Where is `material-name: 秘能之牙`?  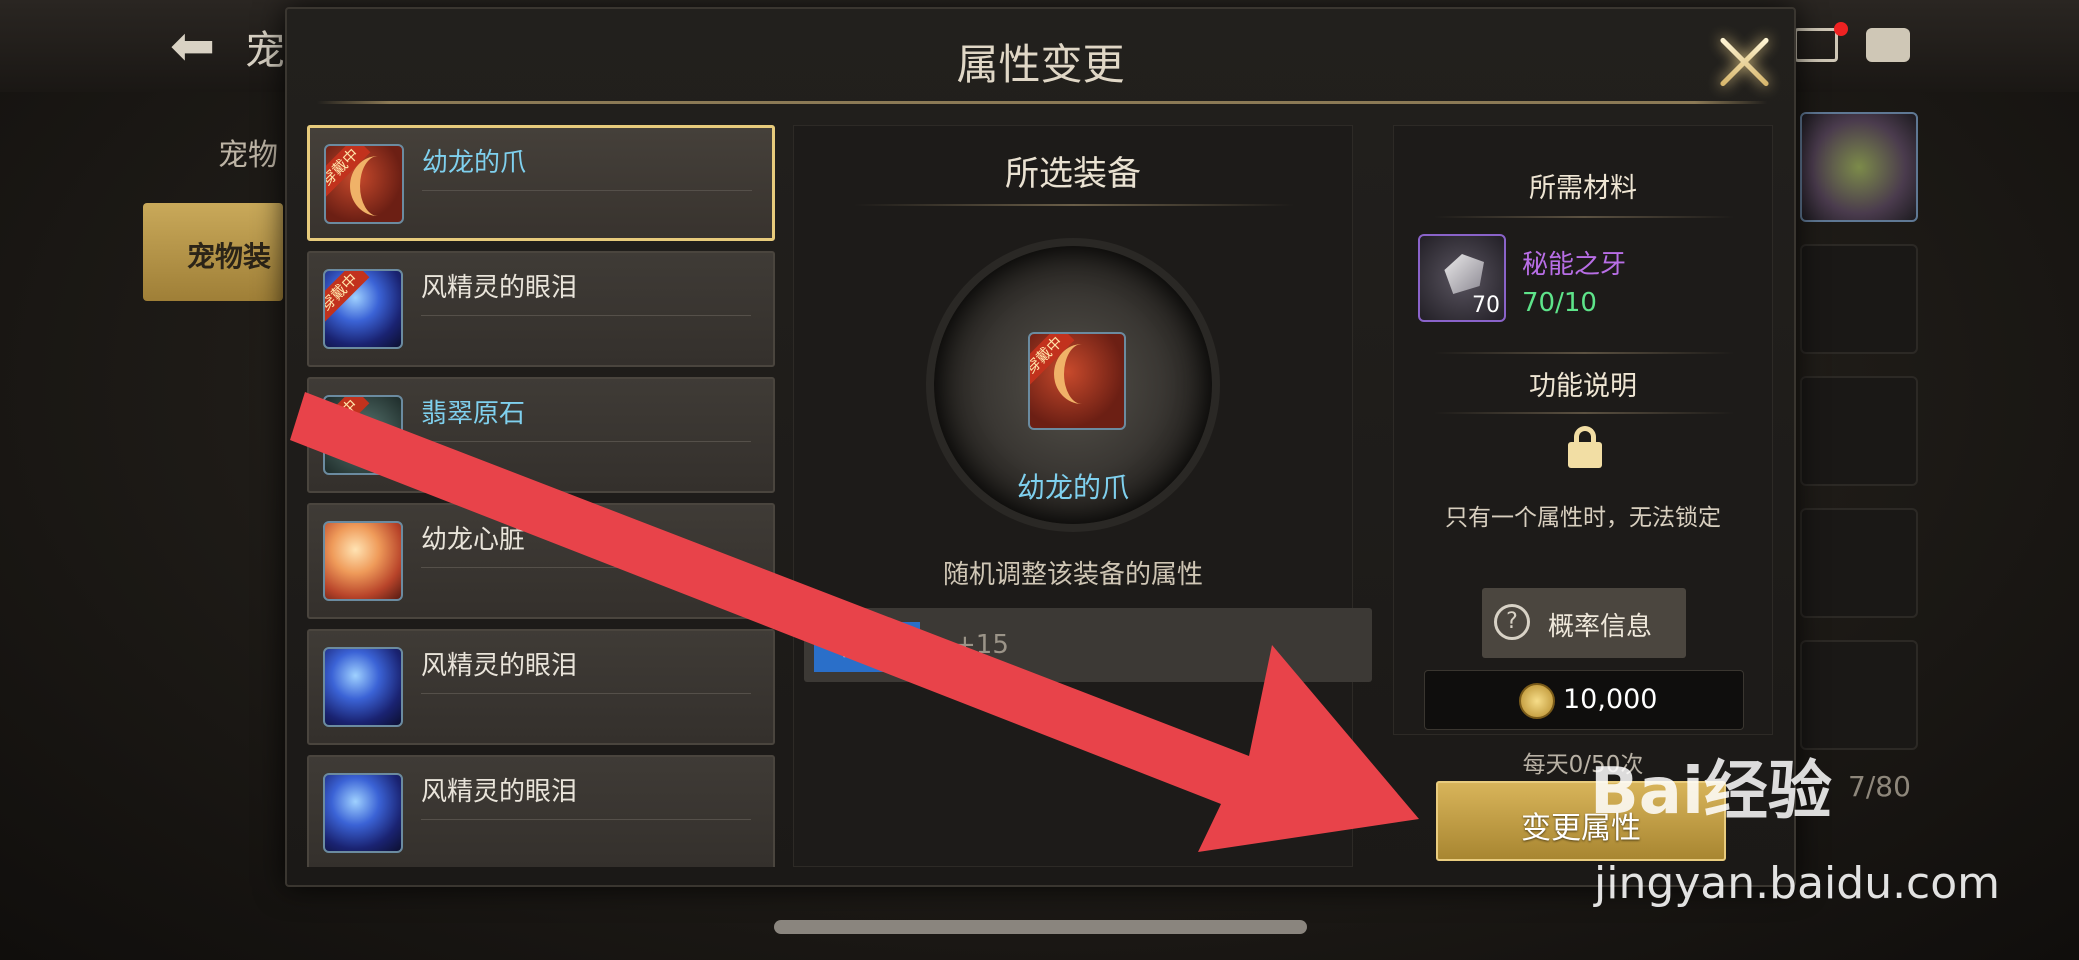 material-name: 秘能之牙 is located at coordinates (1574, 265).